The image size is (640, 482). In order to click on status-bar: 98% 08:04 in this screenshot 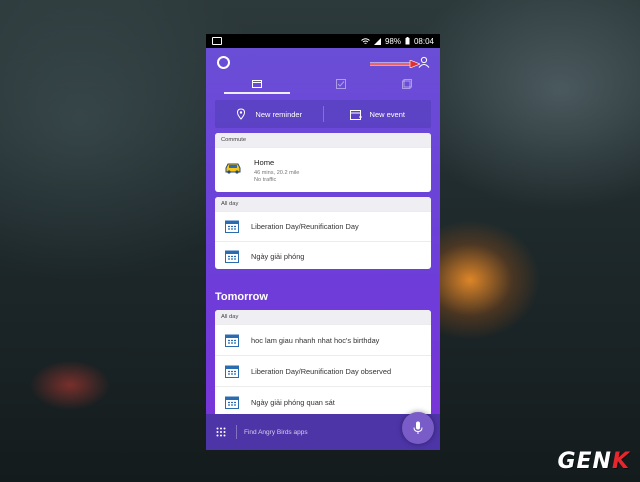, I will do `click(323, 41)`.